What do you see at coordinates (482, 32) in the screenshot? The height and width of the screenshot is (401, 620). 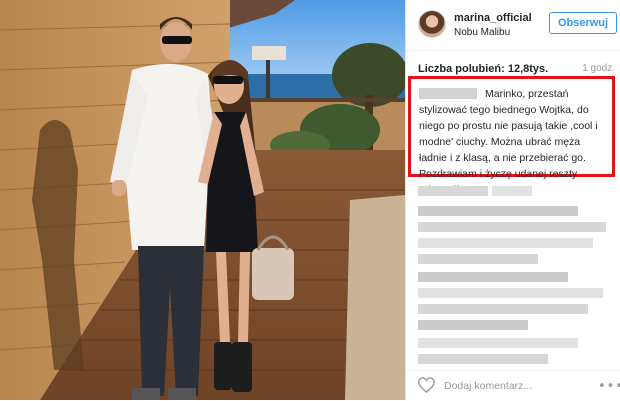 I see `location-link: Nobu Malibu` at bounding box center [482, 32].